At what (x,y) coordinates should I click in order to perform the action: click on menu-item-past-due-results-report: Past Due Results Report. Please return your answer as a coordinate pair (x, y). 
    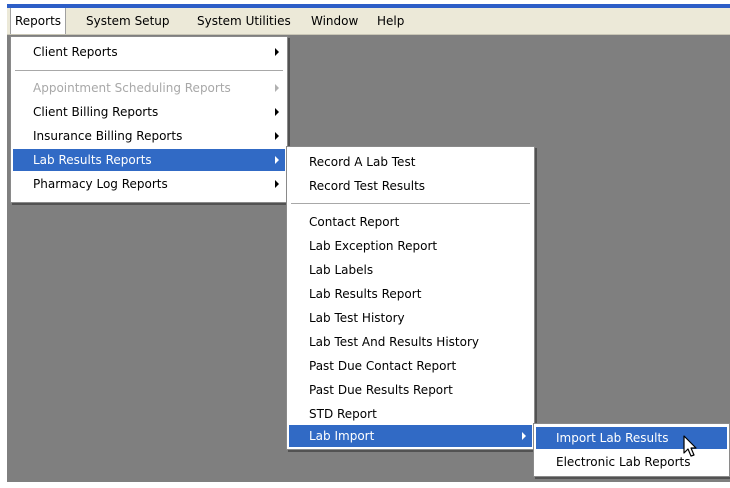
    Looking at the image, I should click on (410, 390).